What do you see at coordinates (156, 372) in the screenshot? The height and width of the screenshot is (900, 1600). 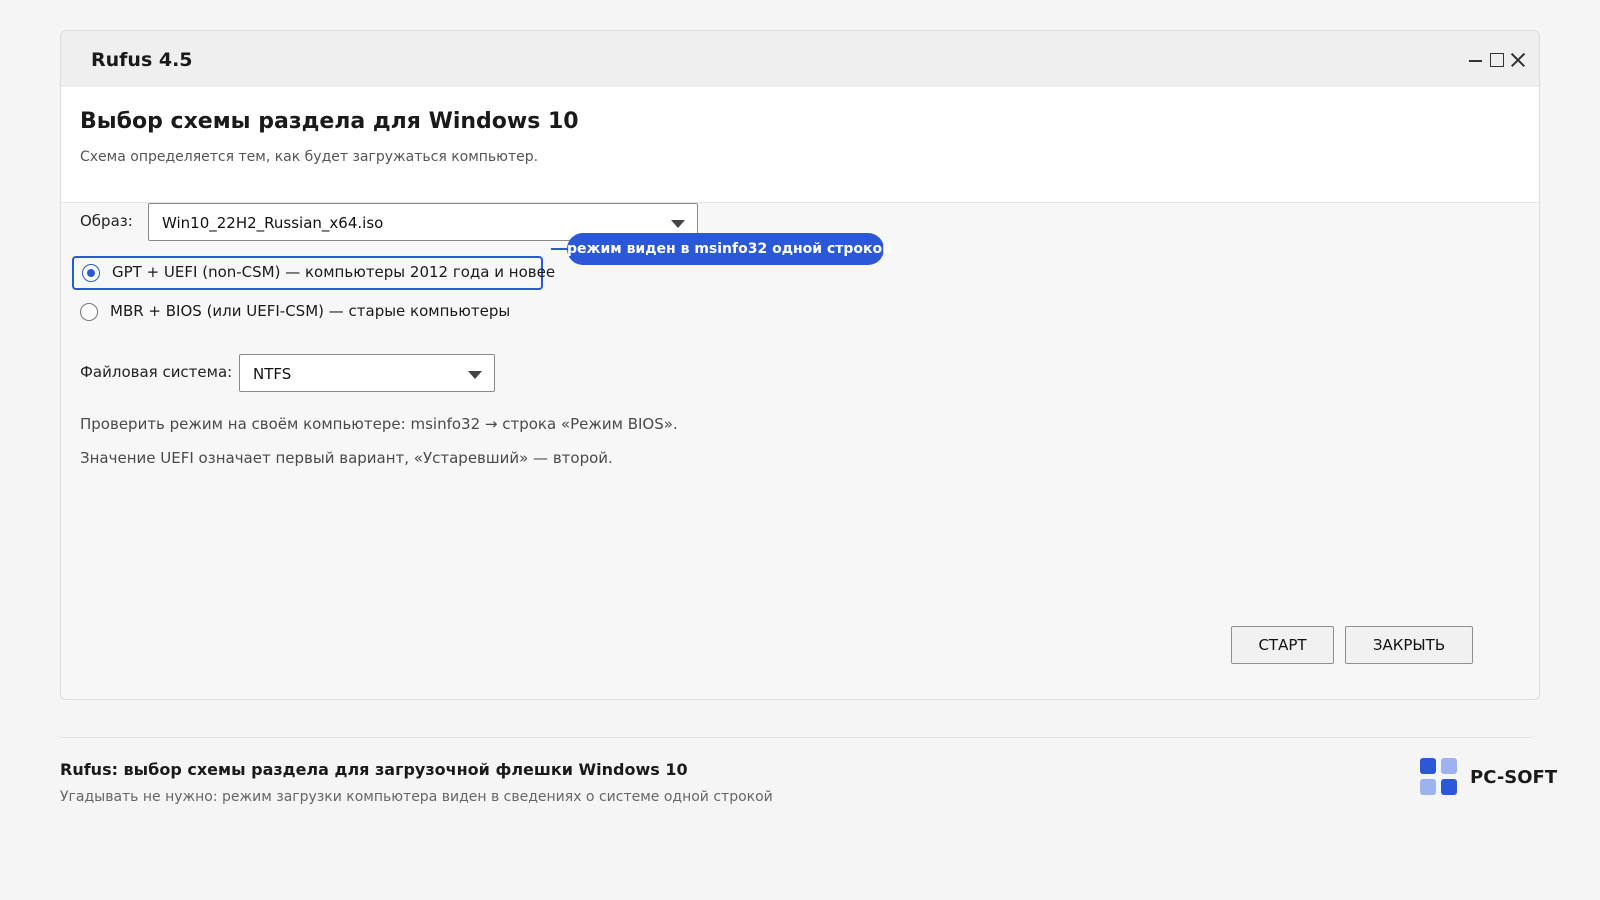 I see `filesystem-label: Файловая система:` at bounding box center [156, 372].